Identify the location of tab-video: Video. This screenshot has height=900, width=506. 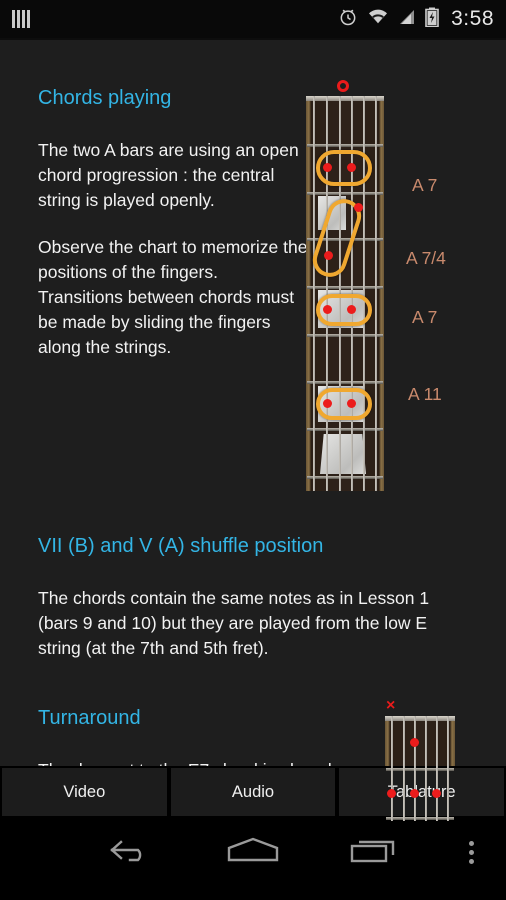
(84, 792).